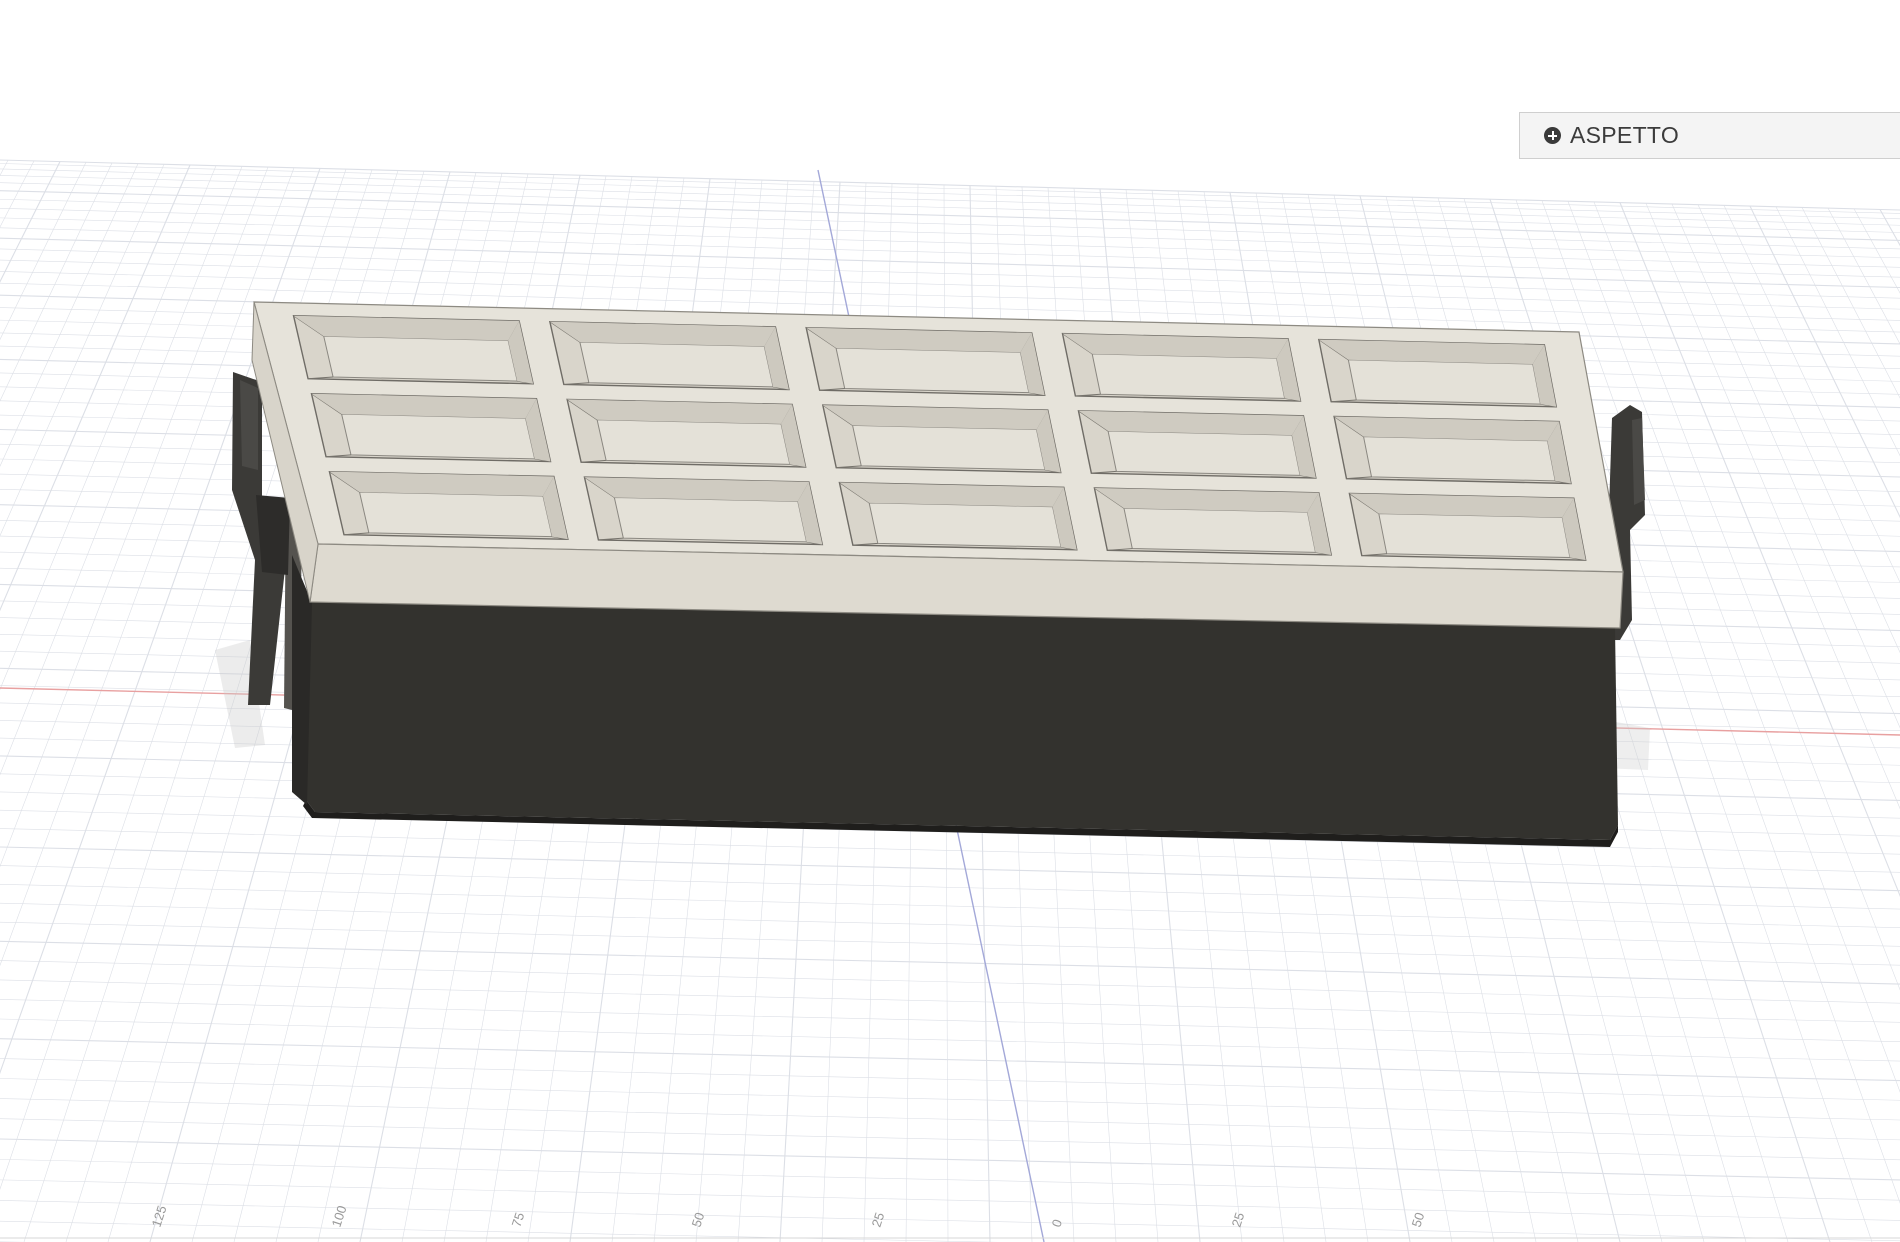  I want to click on aspetto-label: ASPETTO, so click(1625, 135).